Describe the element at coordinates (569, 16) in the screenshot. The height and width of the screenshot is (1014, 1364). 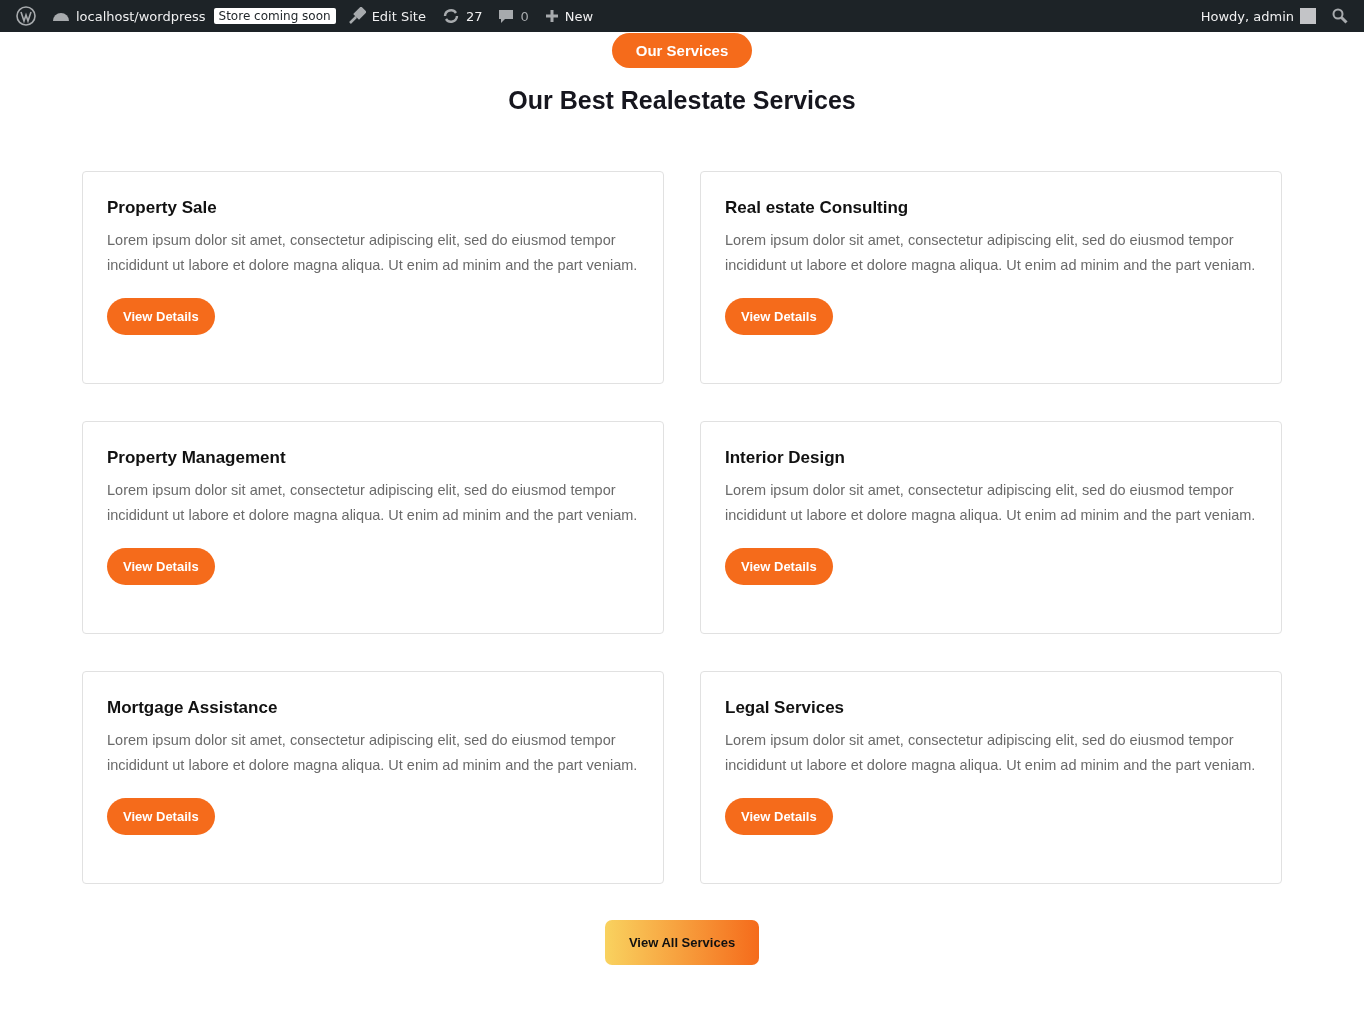
I see `new-link: New` at that location.